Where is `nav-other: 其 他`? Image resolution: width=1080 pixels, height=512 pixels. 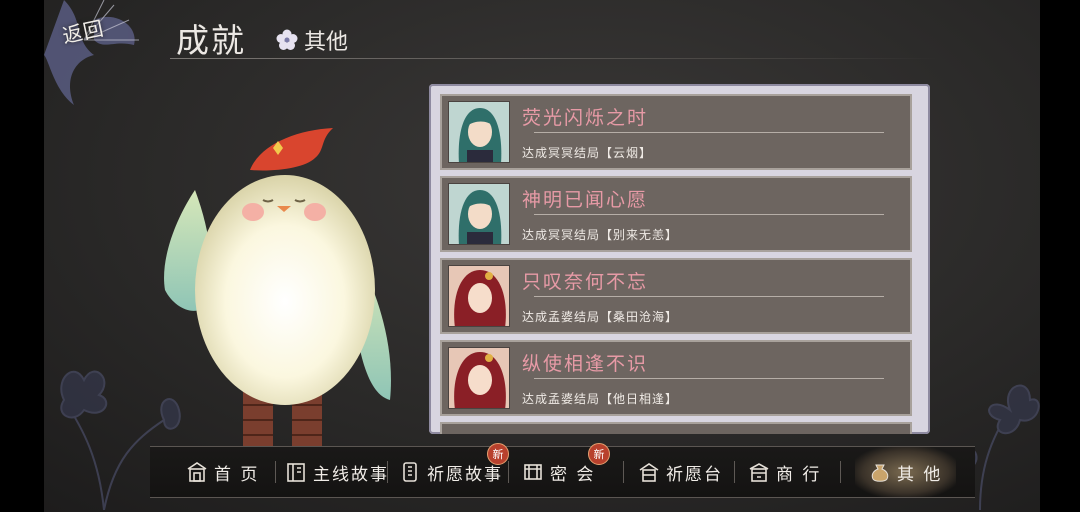
nav-other: 其 他 is located at coordinates (906, 472).